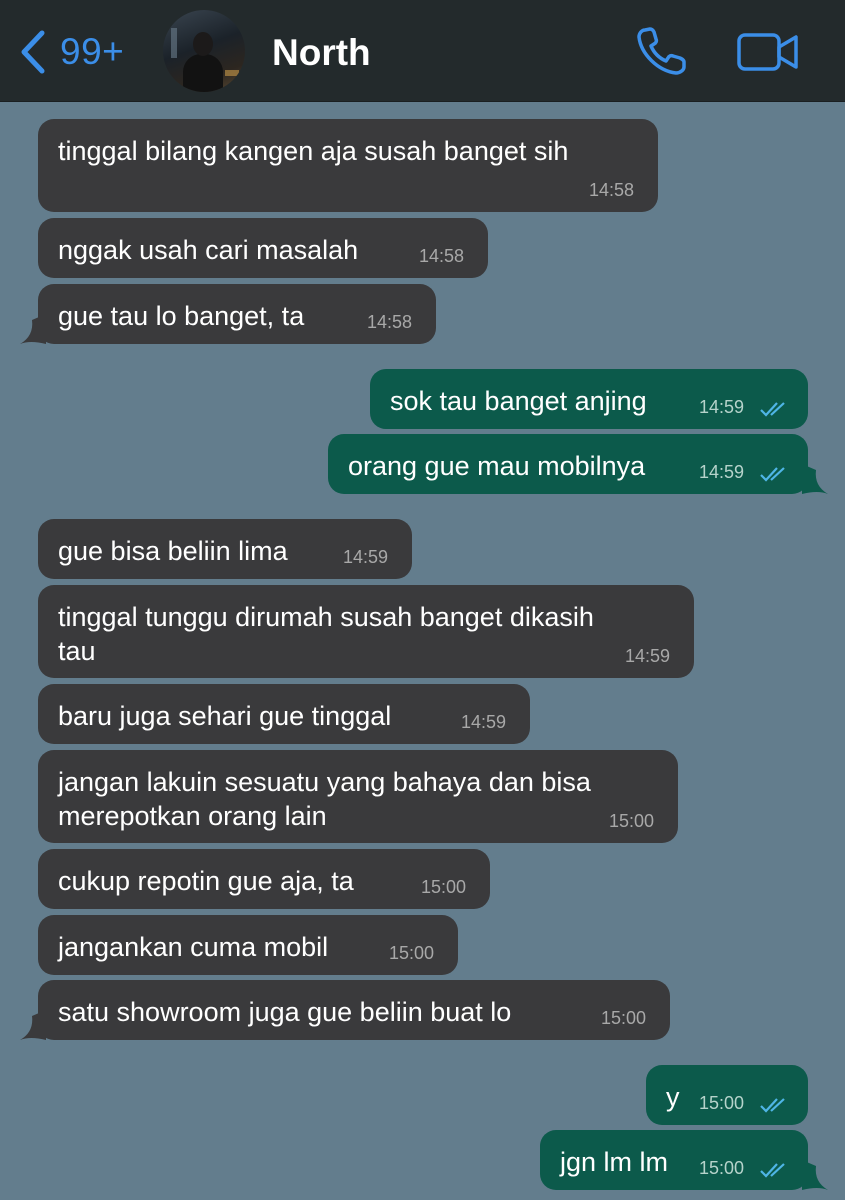 This screenshot has height=1200, width=845. I want to click on video-call-button, so click(768, 54).